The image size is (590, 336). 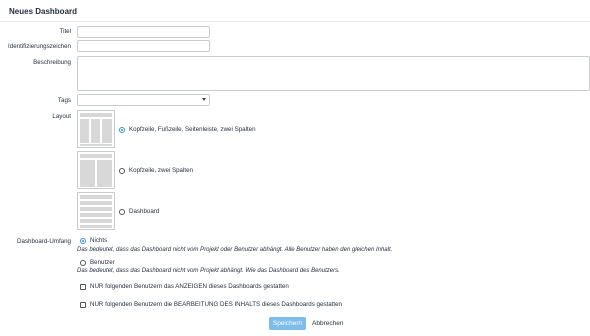 I want to click on scope-option-label-benutzer: Benutzer, so click(x=102, y=262).